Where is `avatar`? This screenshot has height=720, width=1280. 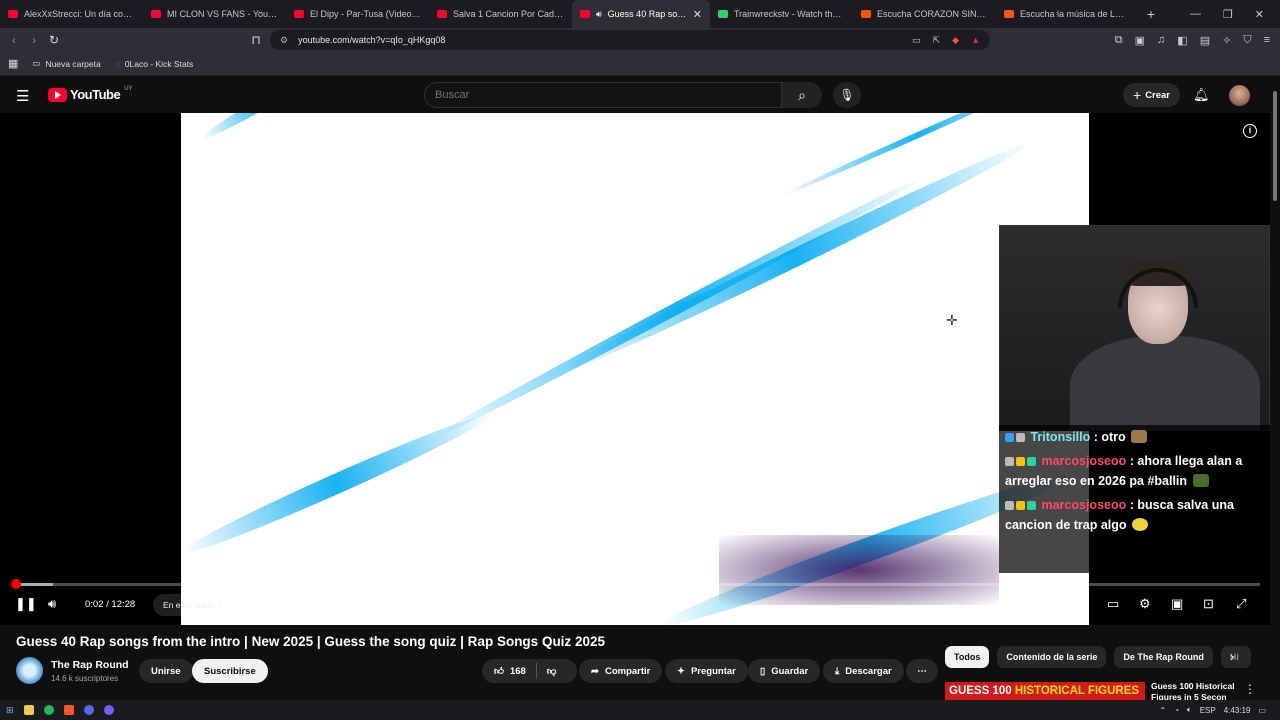 avatar is located at coordinates (1239, 95).